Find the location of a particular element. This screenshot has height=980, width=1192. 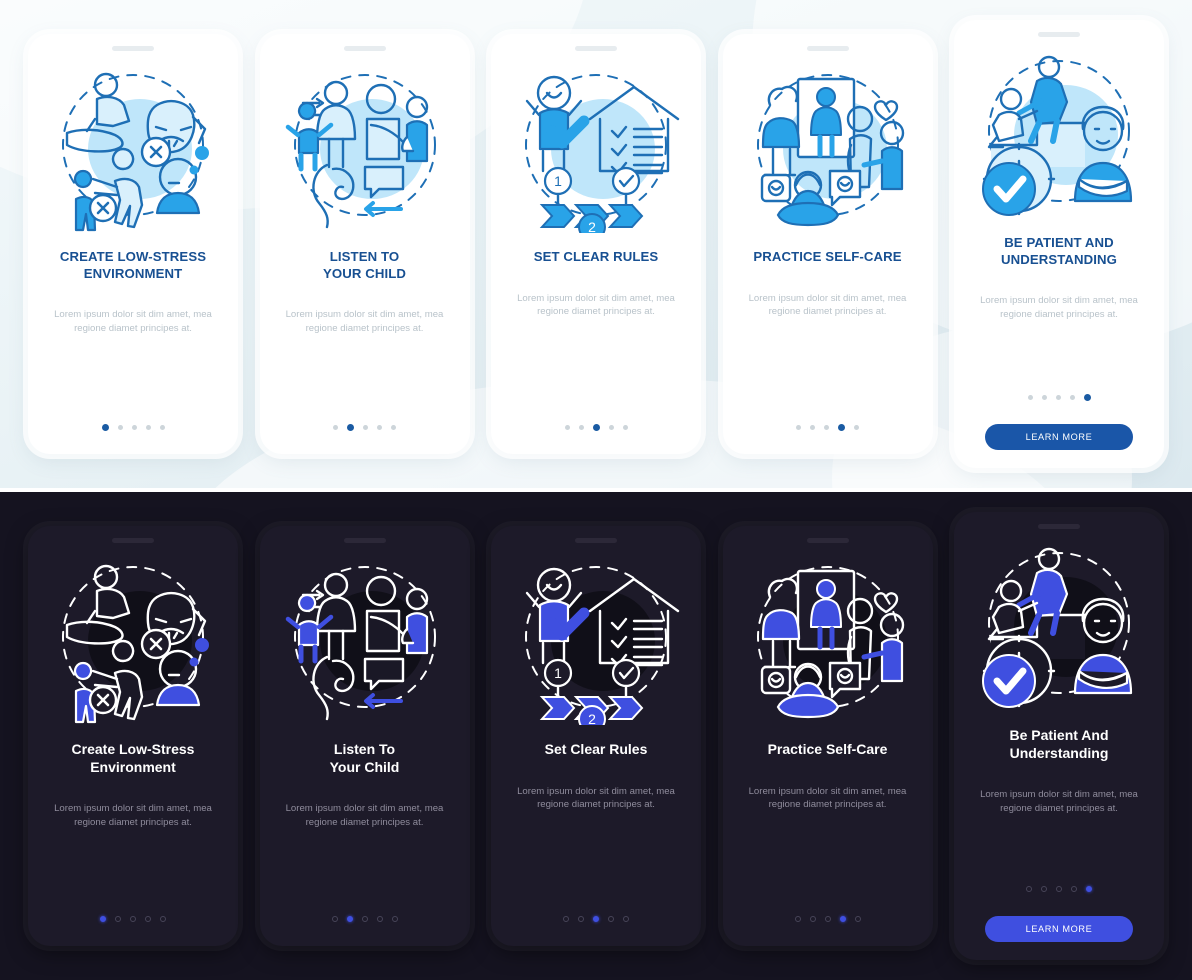

screen-title: CREATE LOW-STRESS ENVIRONMENT is located at coordinates (133, 265).